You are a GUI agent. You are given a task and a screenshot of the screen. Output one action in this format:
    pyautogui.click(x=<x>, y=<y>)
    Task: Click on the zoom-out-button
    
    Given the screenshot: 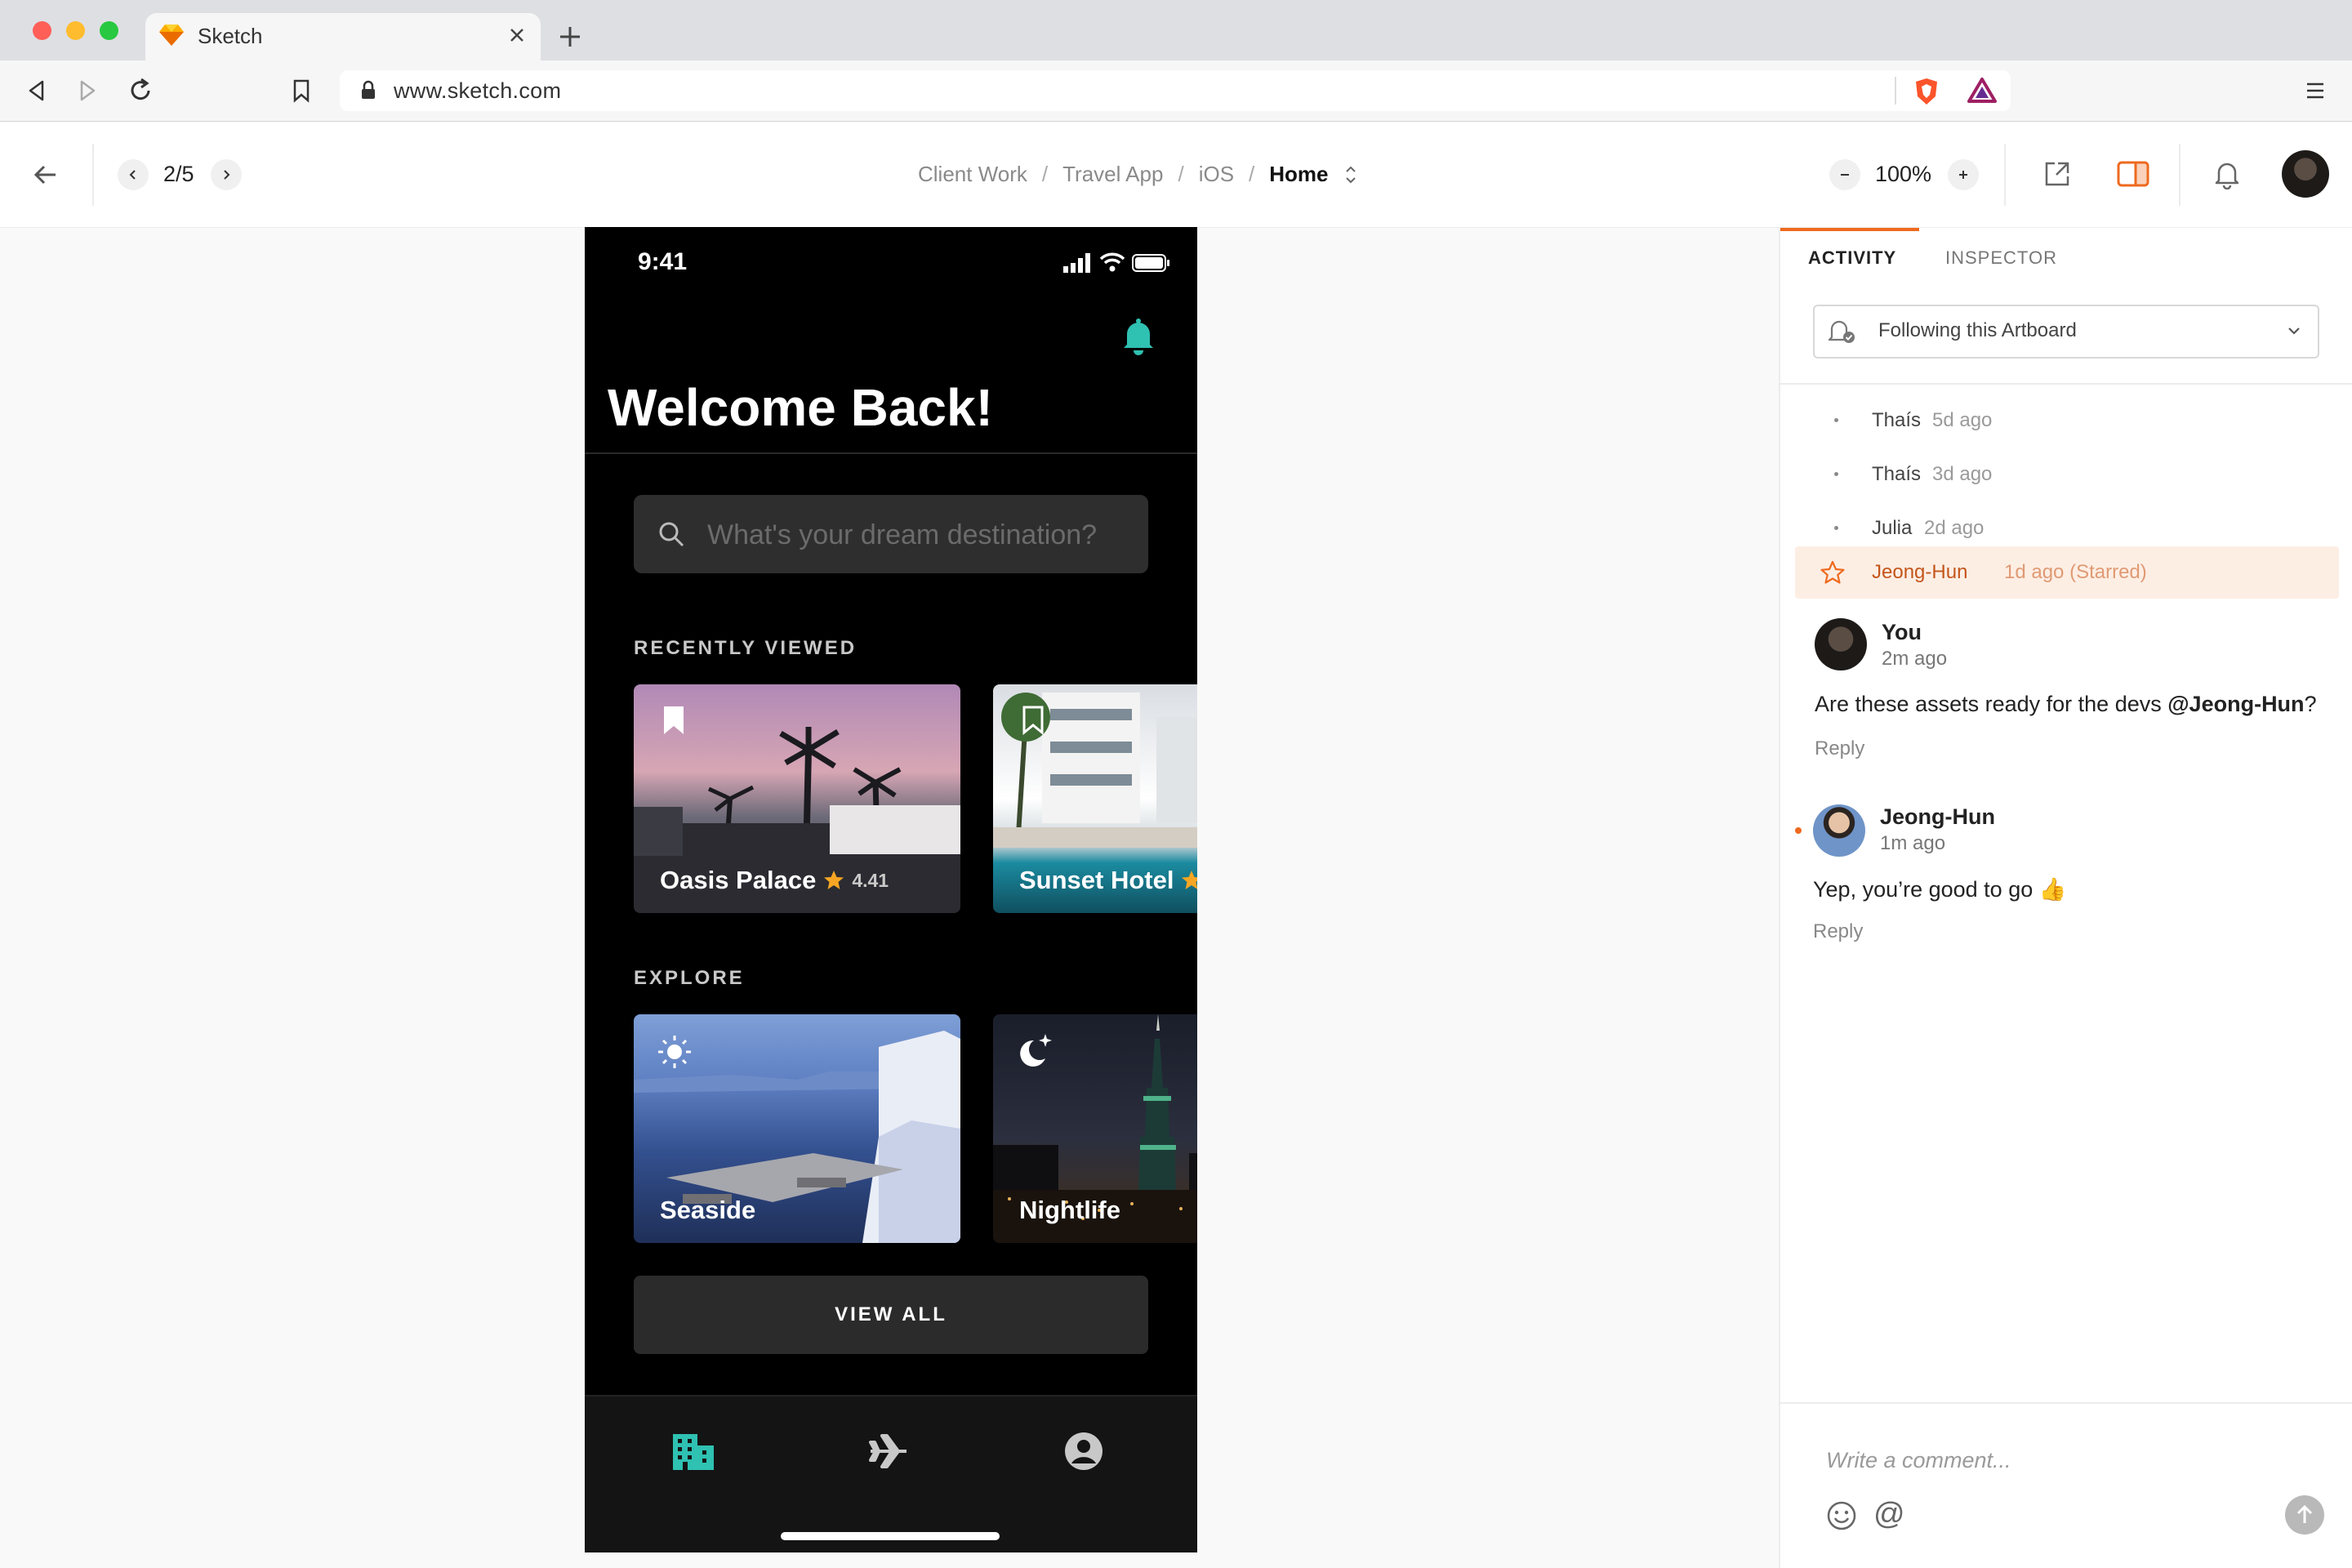 What is the action you would take?
    pyautogui.click(x=1844, y=174)
    